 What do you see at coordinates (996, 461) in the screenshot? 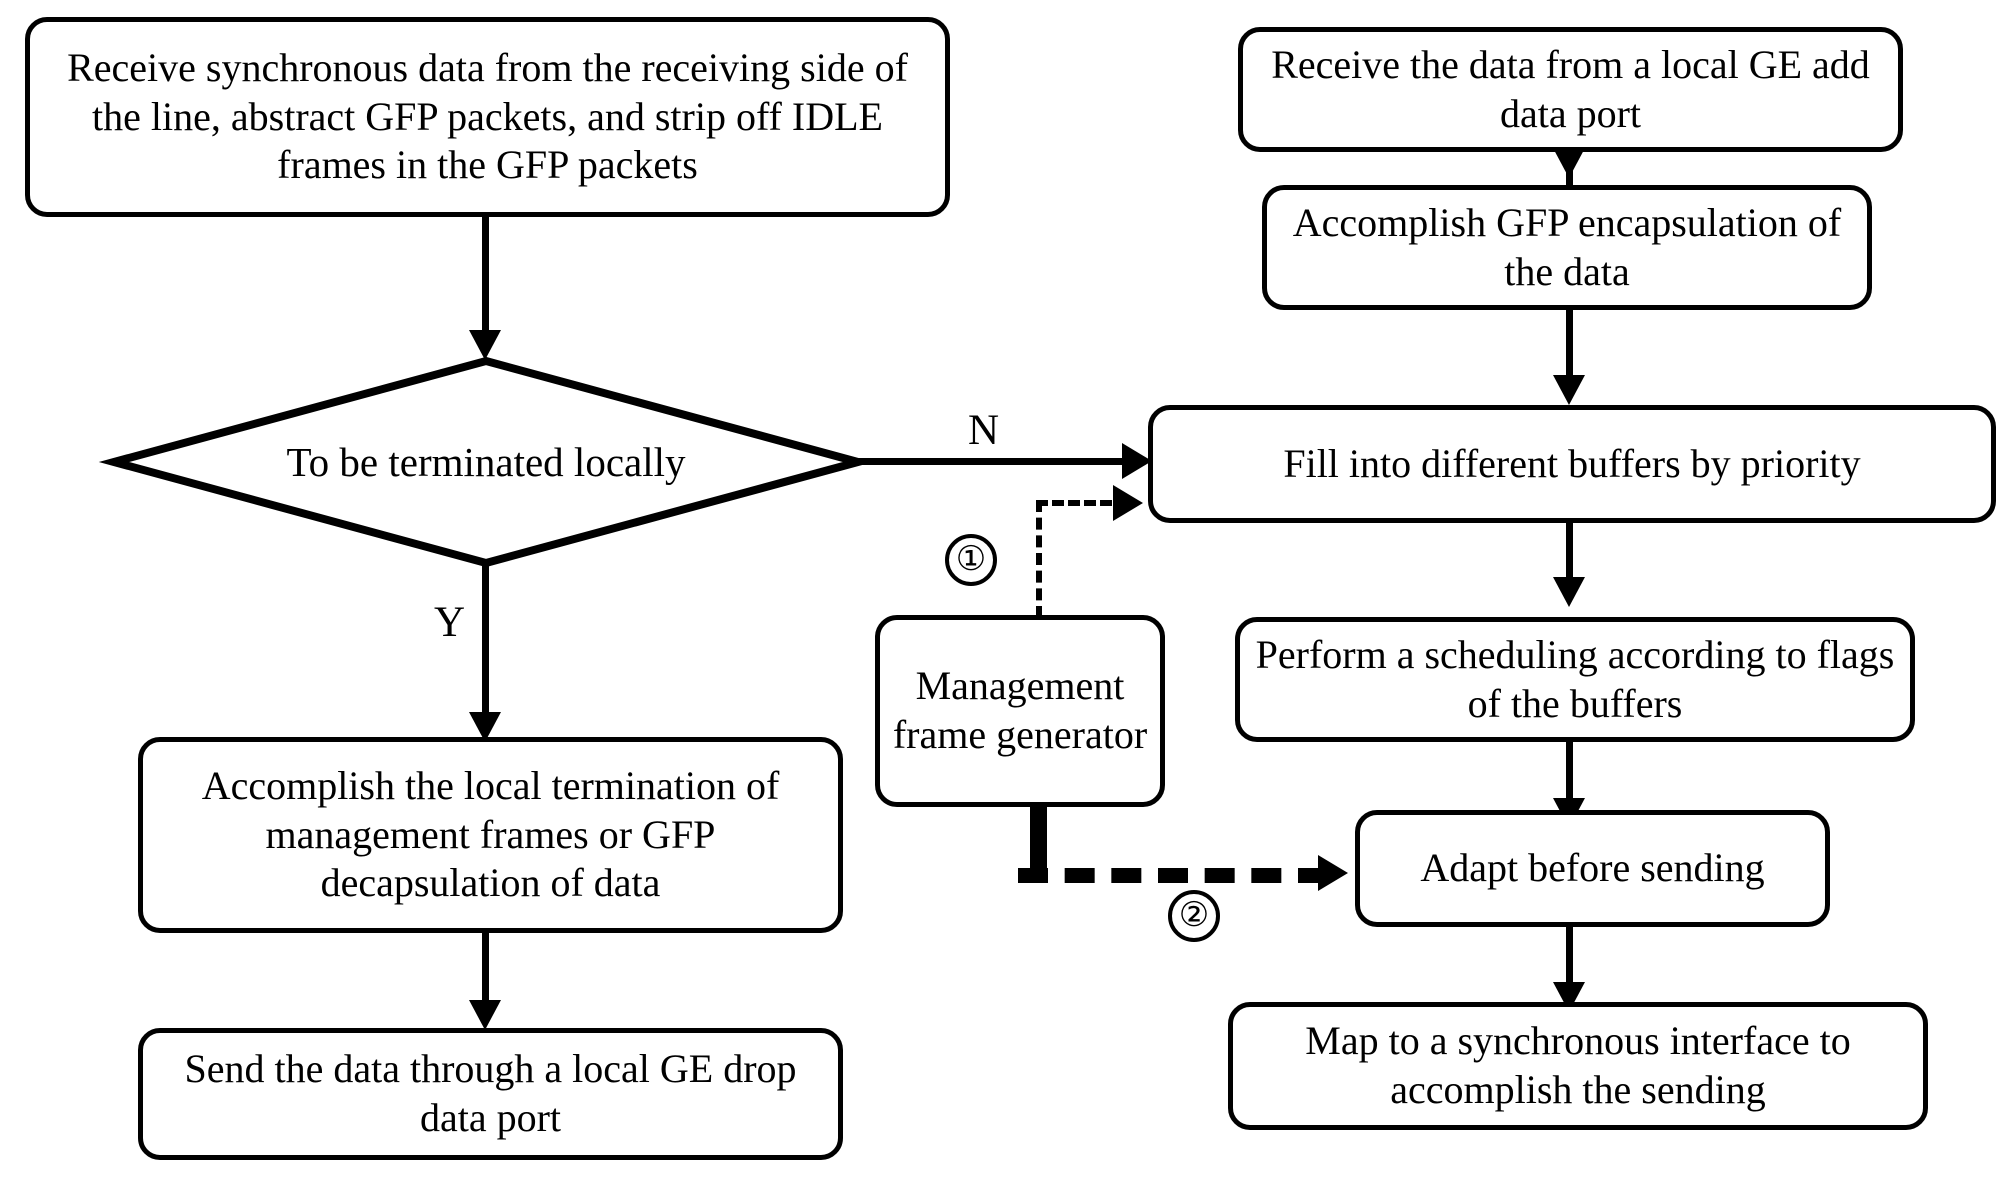
I see `connector-decision-no` at bounding box center [996, 461].